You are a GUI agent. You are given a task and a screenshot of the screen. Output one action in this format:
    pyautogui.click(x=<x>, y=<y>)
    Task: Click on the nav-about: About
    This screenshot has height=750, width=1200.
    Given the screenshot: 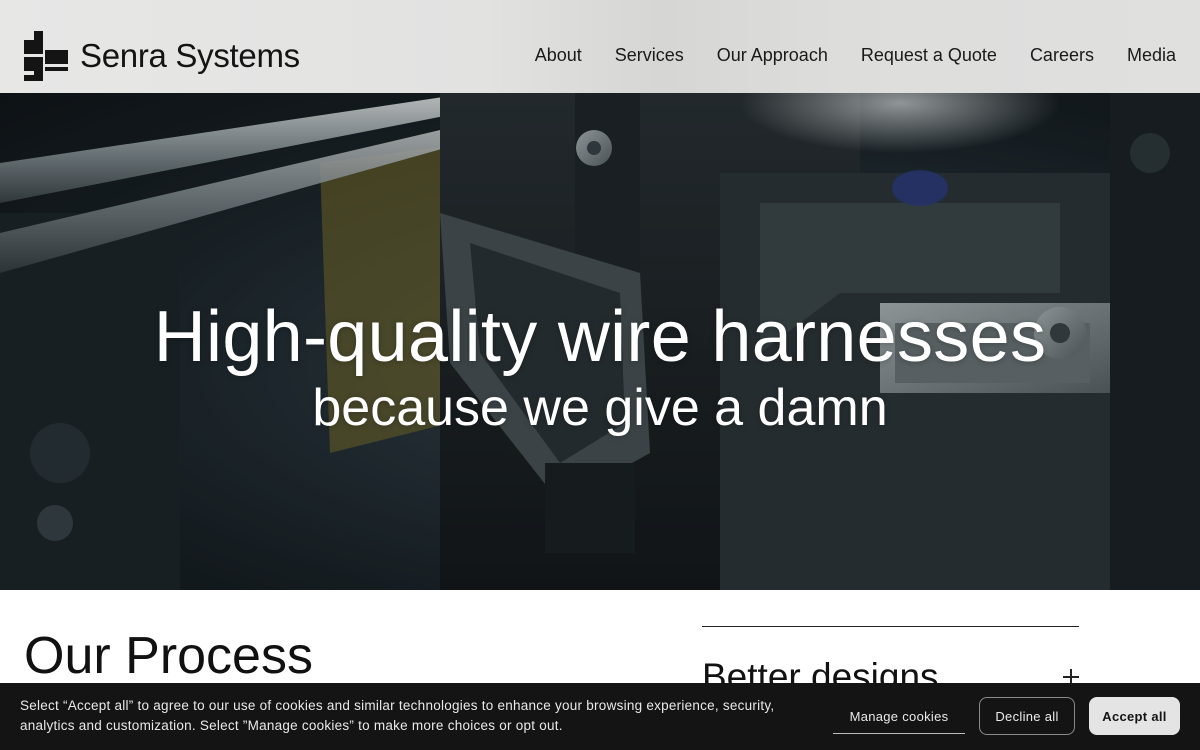 What is the action you would take?
    pyautogui.click(x=558, y=55)
    